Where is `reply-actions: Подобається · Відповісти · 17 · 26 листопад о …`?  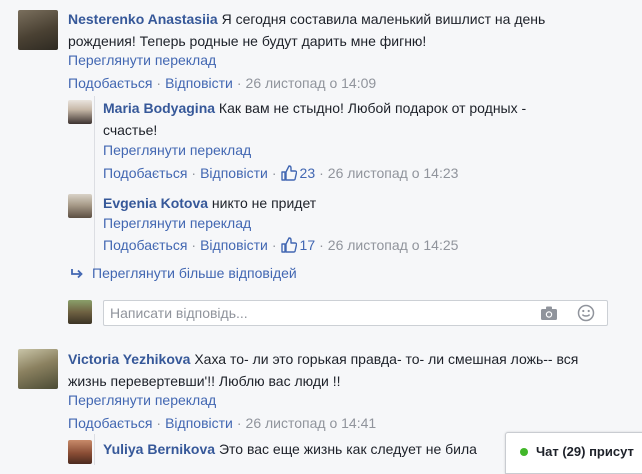
reply-actions: Подобається · Відповісти · 17 · 26 листопад о … is located at coordinates (280, 246).